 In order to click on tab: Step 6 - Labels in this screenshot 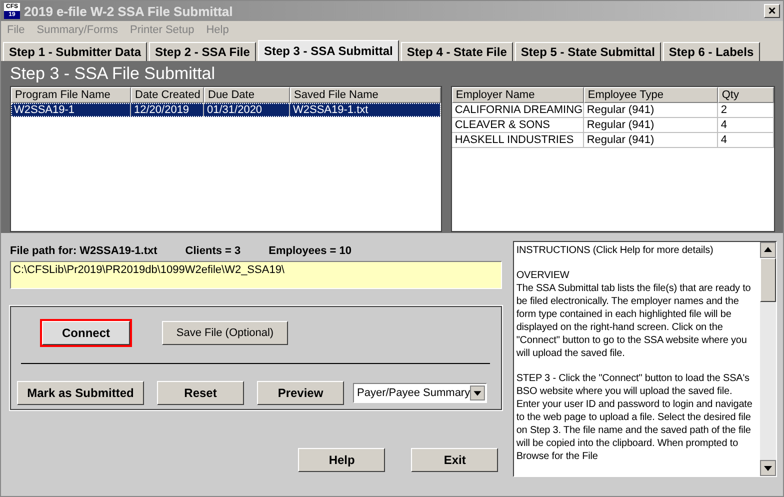, I will do `click(711, 51)`.